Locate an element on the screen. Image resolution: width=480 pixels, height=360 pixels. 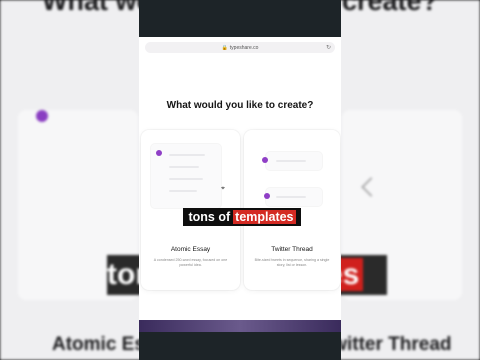
url-text: typeshare.co is located at coordinates (244, 47).